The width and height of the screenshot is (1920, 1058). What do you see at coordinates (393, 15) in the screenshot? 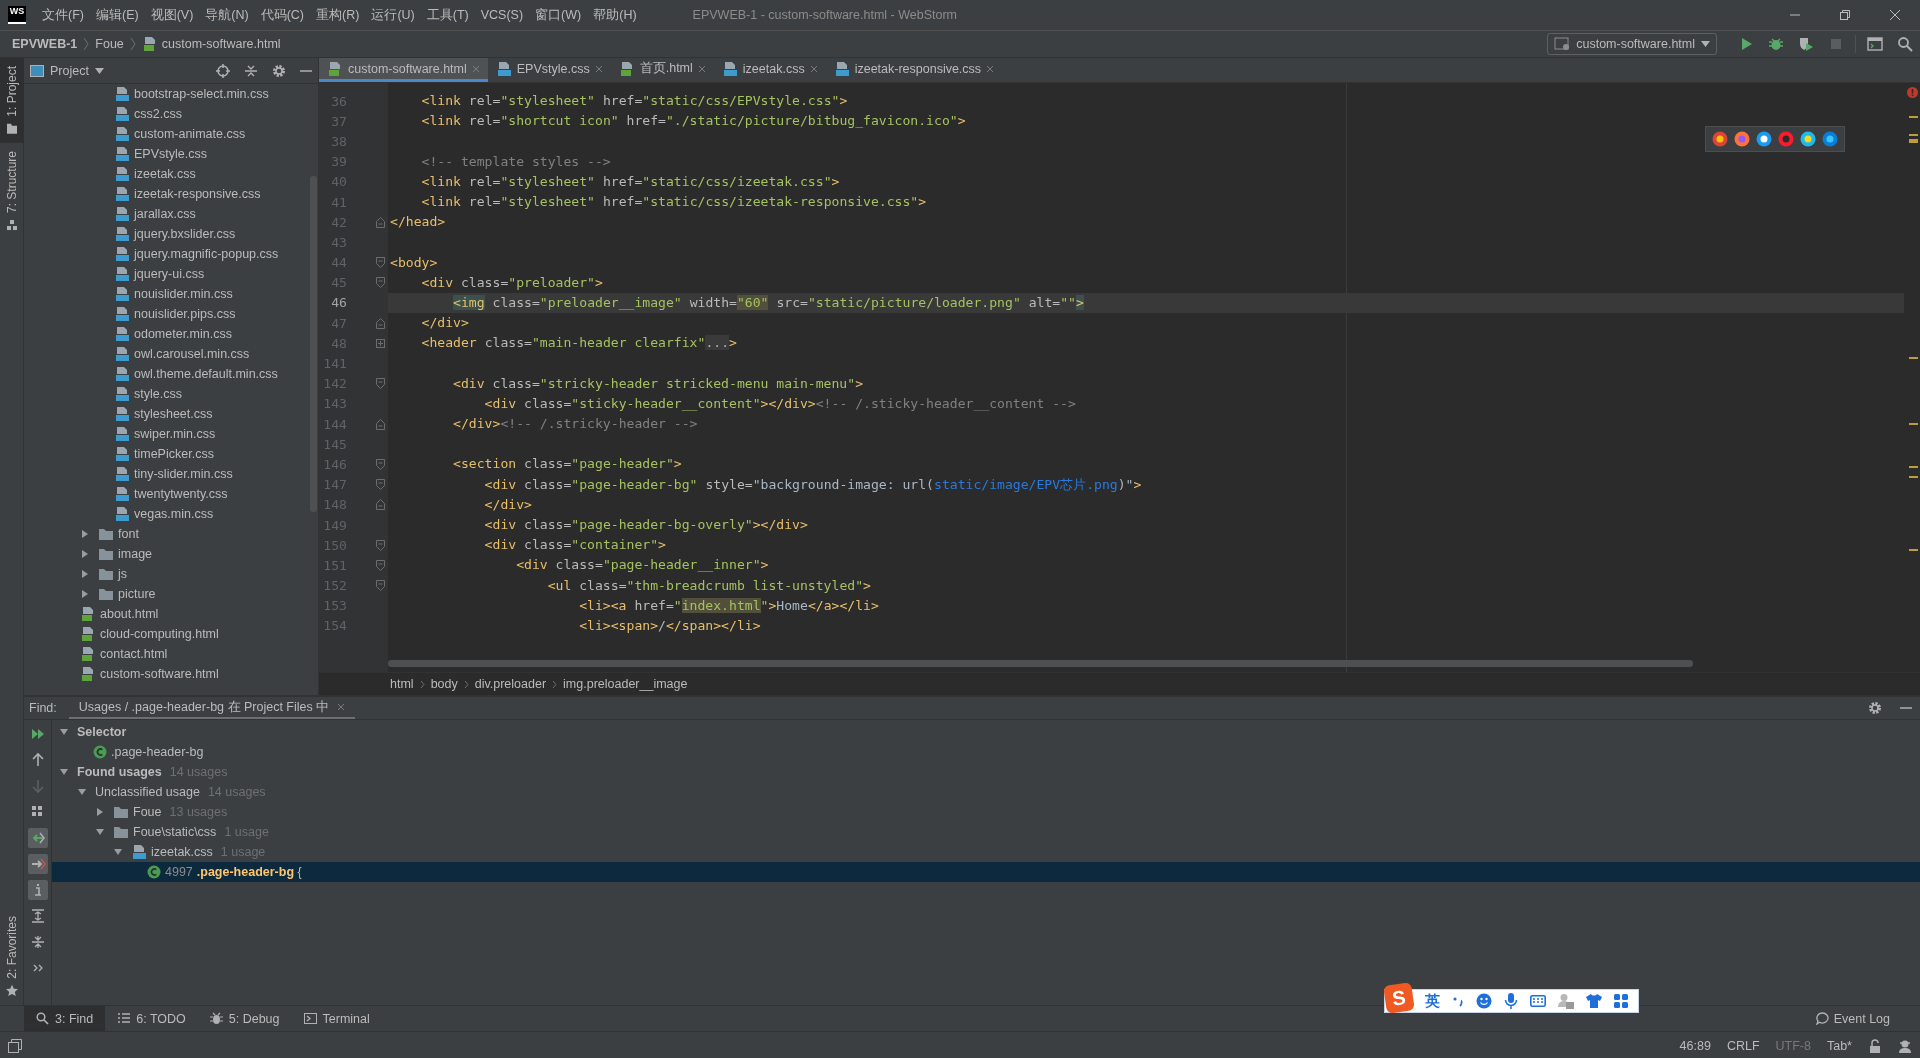
I see `menu-item: 运行(U)` at bounding box center [393, 15].